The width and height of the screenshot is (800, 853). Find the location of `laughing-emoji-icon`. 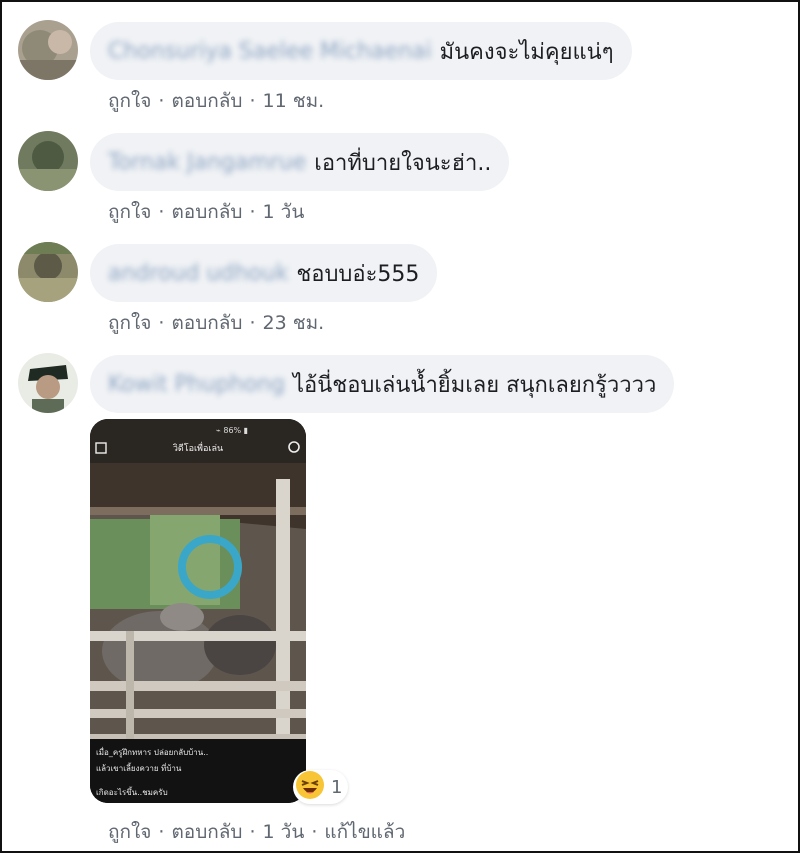

laughing-emoji-icon is located at coordinates (310, 787).